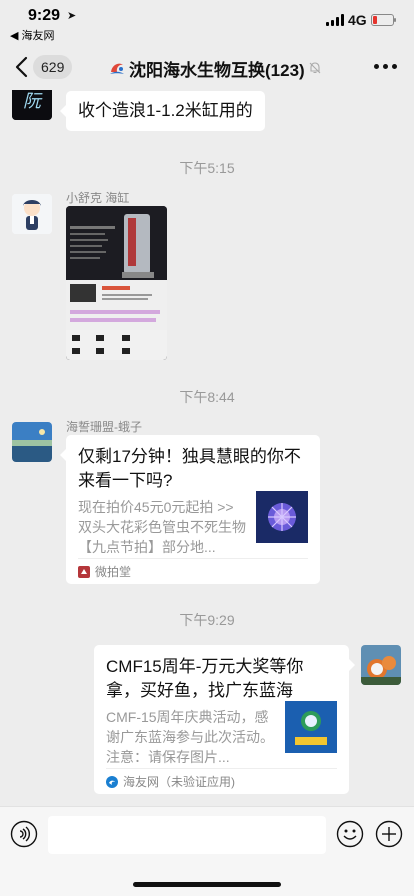 The height and width of the screenshot is (896, 414). Describe the element at coordinates (179, 782) in the screenshot. I see `card-source-label: 海友网（未验证应用)` at that location.